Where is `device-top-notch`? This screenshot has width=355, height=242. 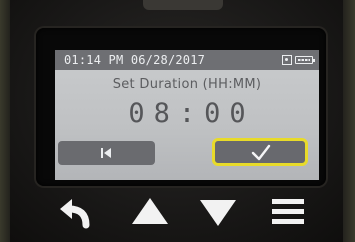
device-top-notch is located at coordinates (183, 5).